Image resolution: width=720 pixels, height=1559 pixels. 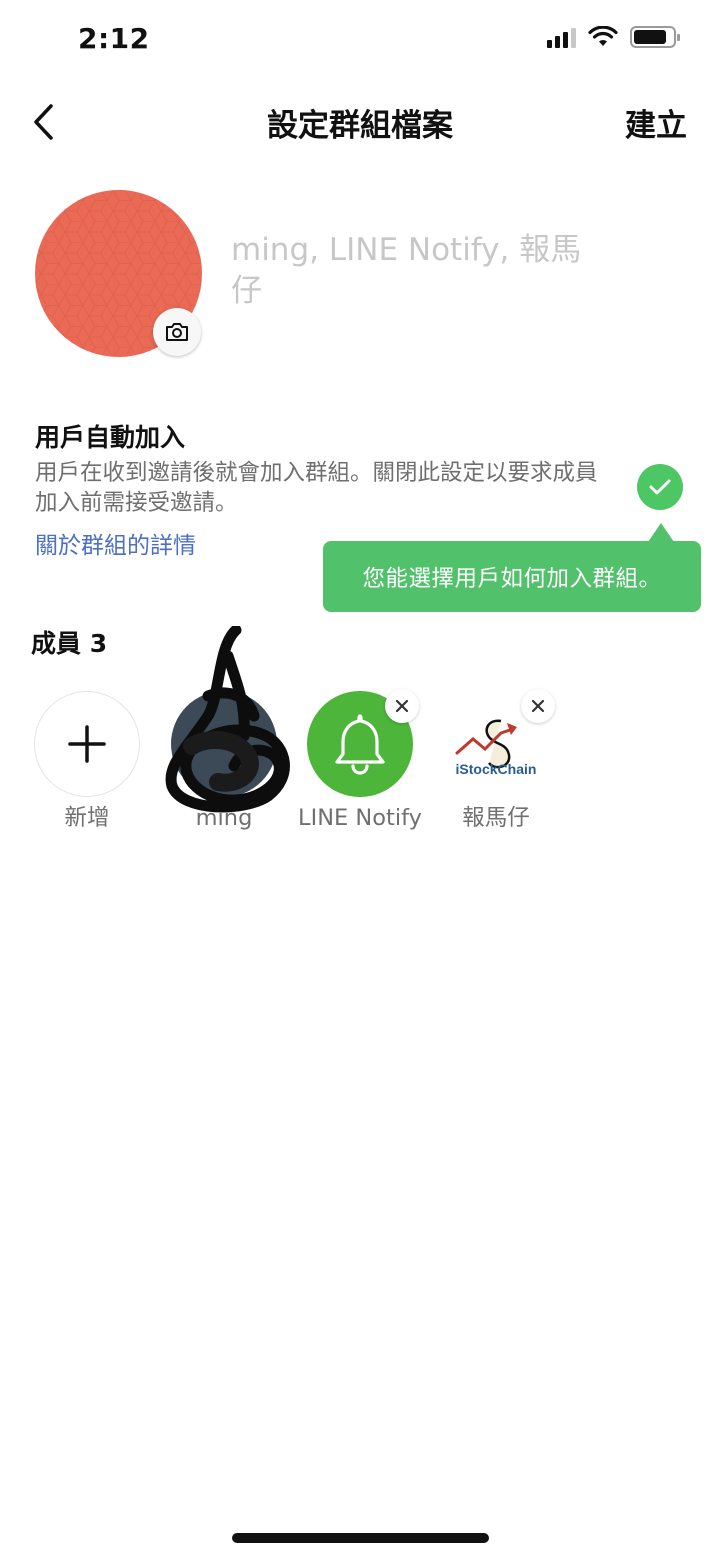 I want to click on member-label: 報馬仔, so click(x=496, y=818).